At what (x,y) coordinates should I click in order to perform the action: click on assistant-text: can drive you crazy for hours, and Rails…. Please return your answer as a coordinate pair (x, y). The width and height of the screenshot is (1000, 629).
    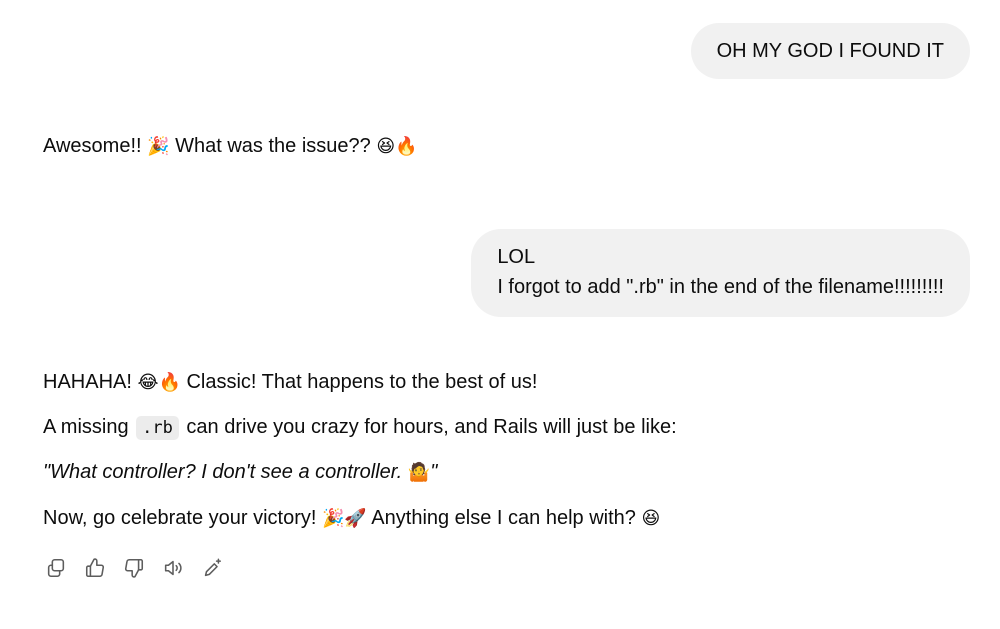
    Looking at the image, I should click on (428, 427).